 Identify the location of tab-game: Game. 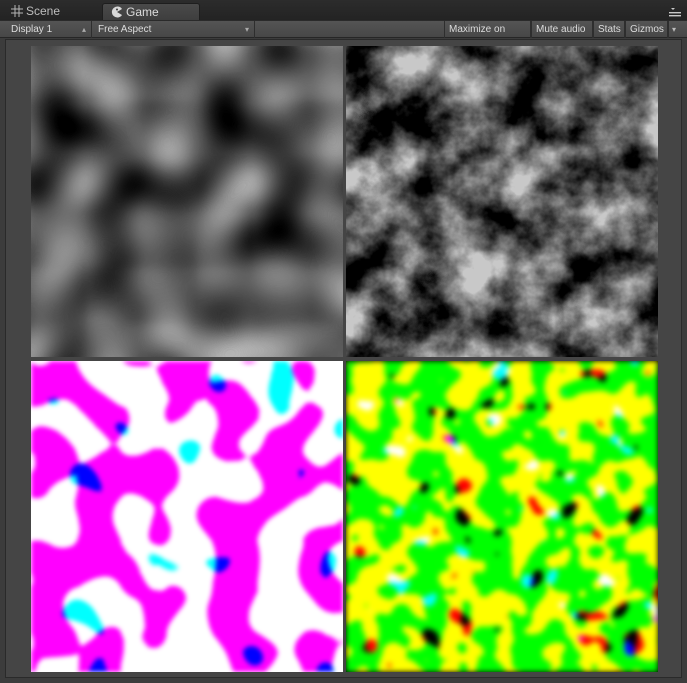
(151, 11).